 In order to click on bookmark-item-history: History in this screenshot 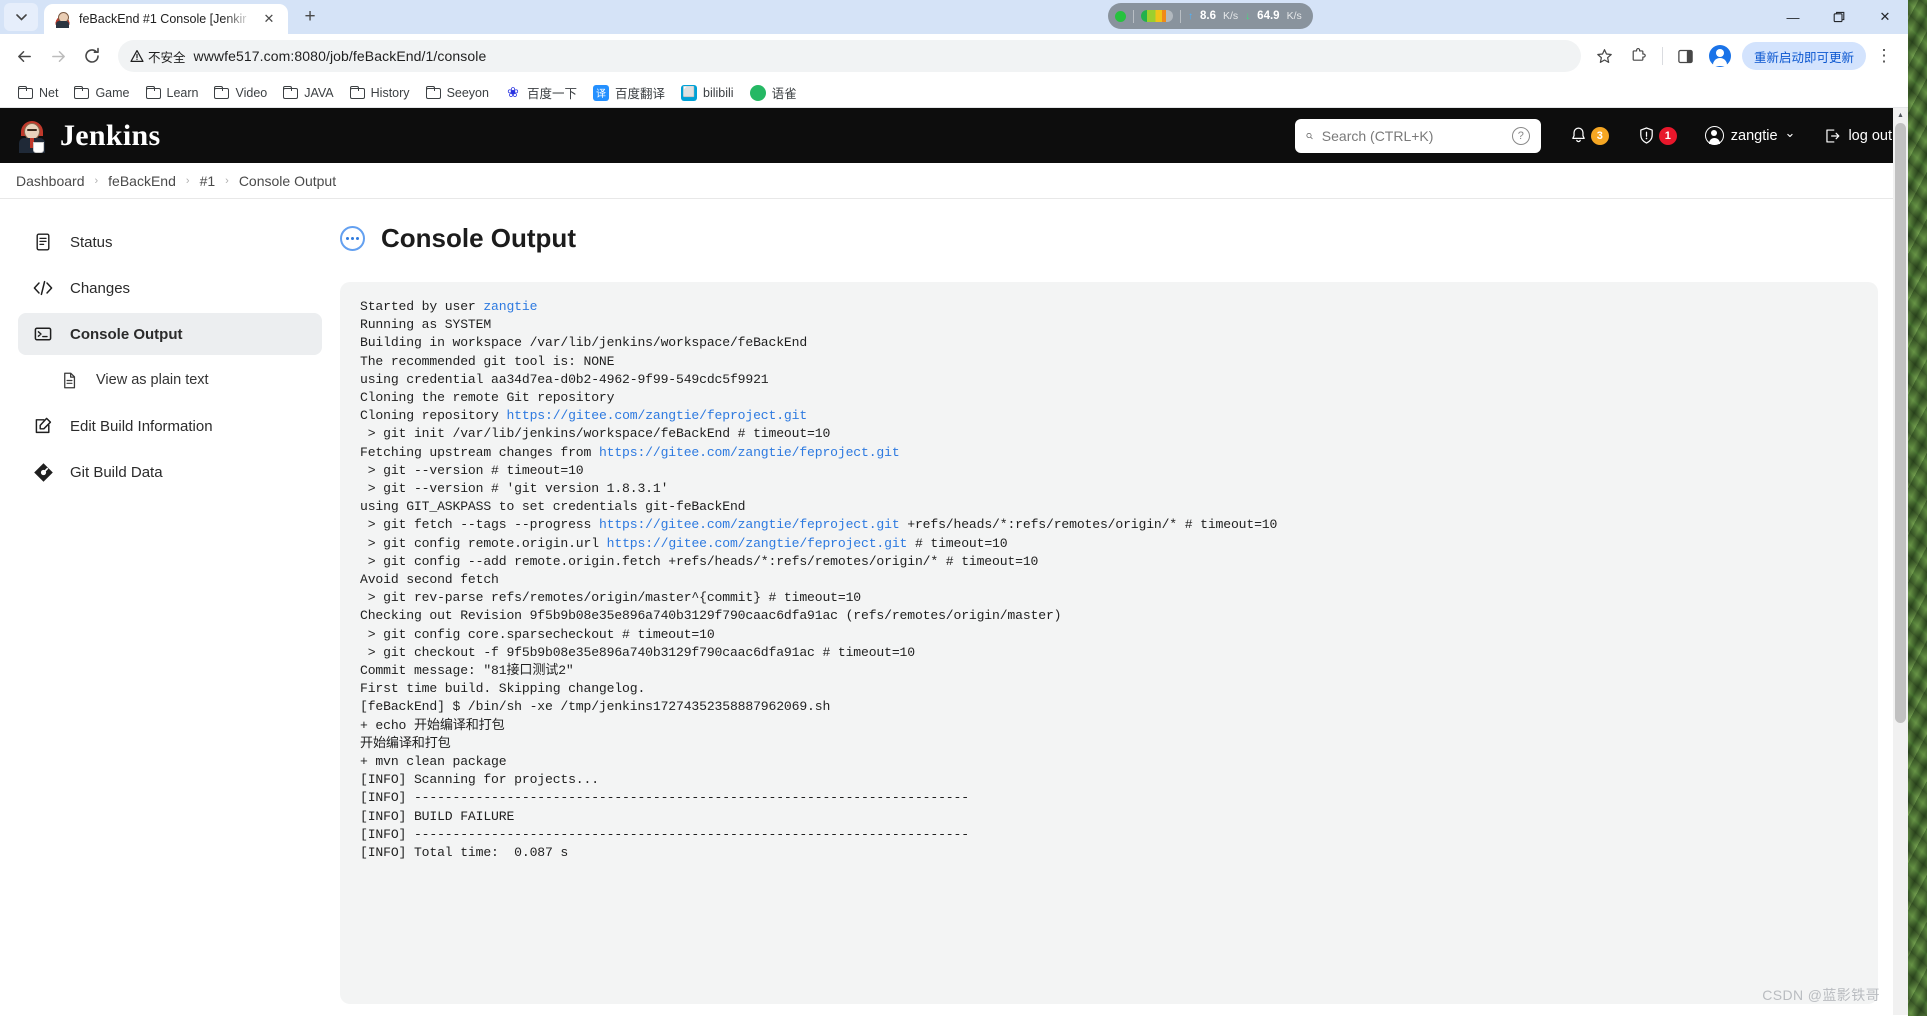, I will do `click(380, 93)`.